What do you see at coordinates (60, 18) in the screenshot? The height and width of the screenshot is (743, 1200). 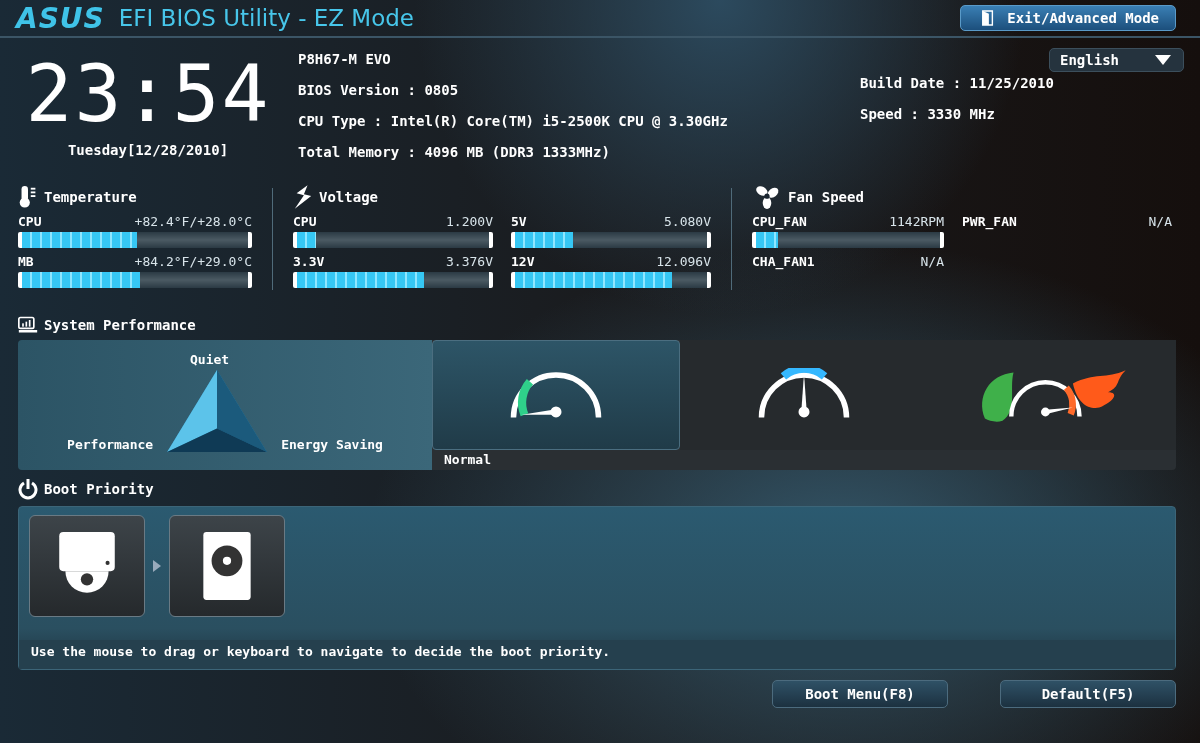 I see `logo-text: ASUS` at bounding box center [60, 18].